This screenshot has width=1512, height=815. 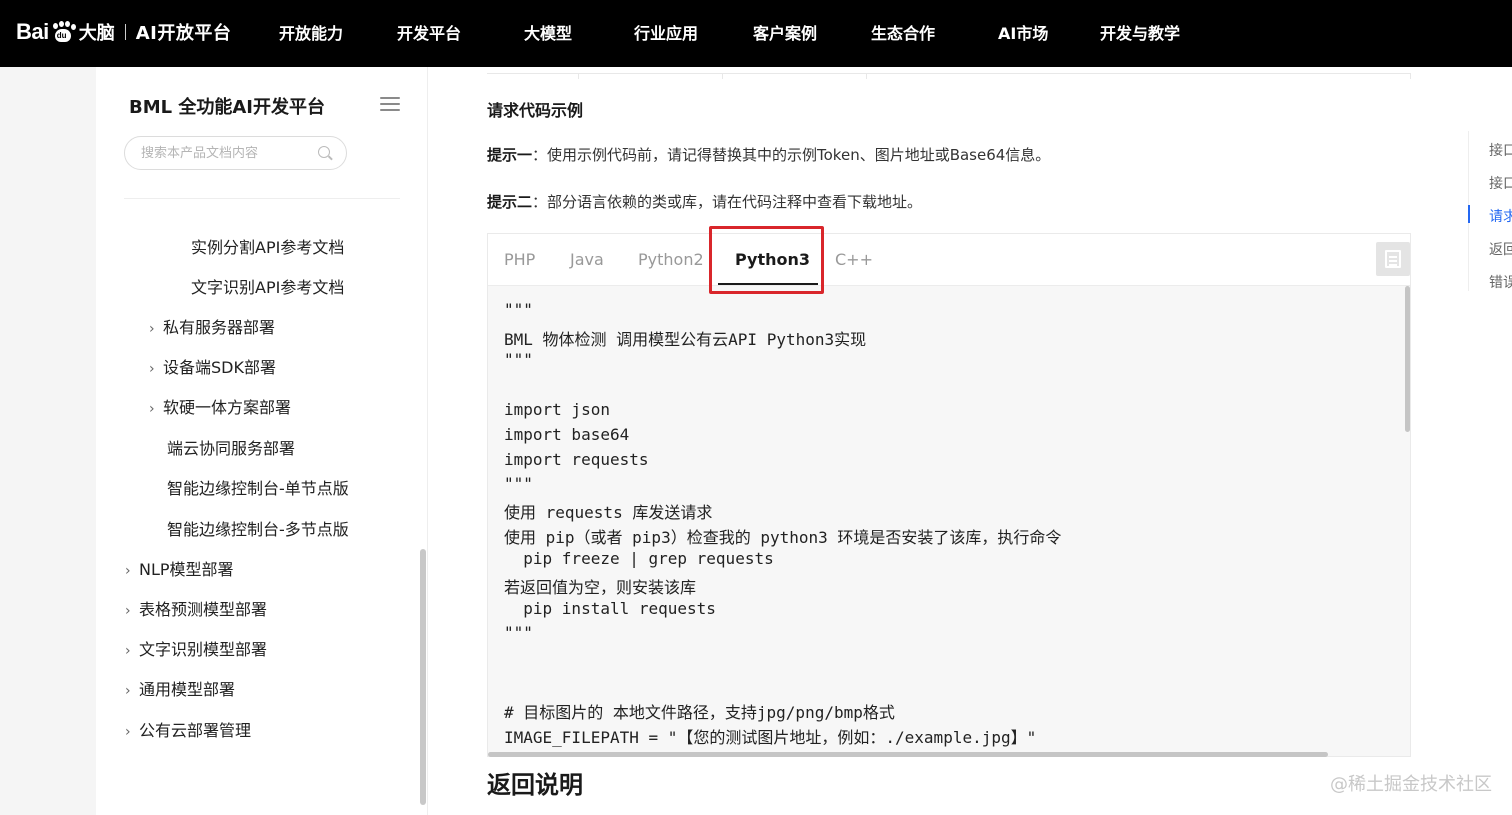 I want to click on sidebar-item-label: 私有服务器部署, so click(x=219, y=327).